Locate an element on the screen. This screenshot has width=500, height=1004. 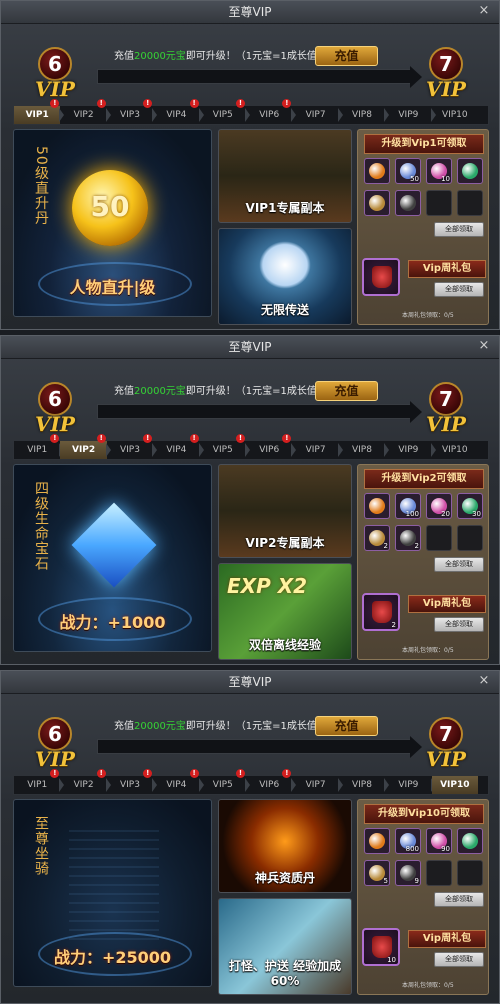
dungeon-card: 神兵资质丹 is located at coordinates (285, 846).